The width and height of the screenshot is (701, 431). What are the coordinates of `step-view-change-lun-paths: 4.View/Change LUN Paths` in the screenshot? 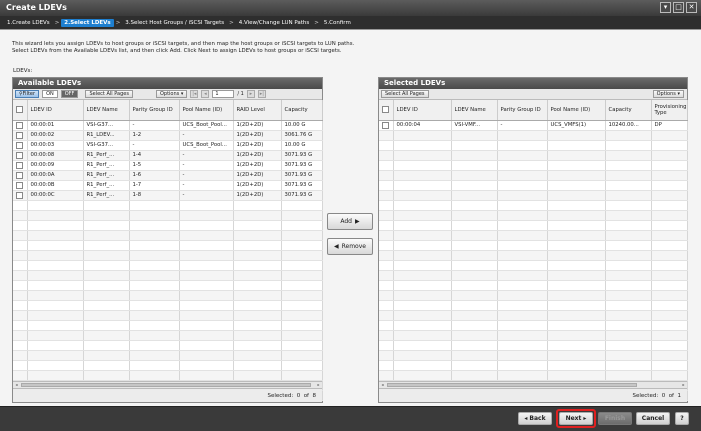 It's located at (274, 22).